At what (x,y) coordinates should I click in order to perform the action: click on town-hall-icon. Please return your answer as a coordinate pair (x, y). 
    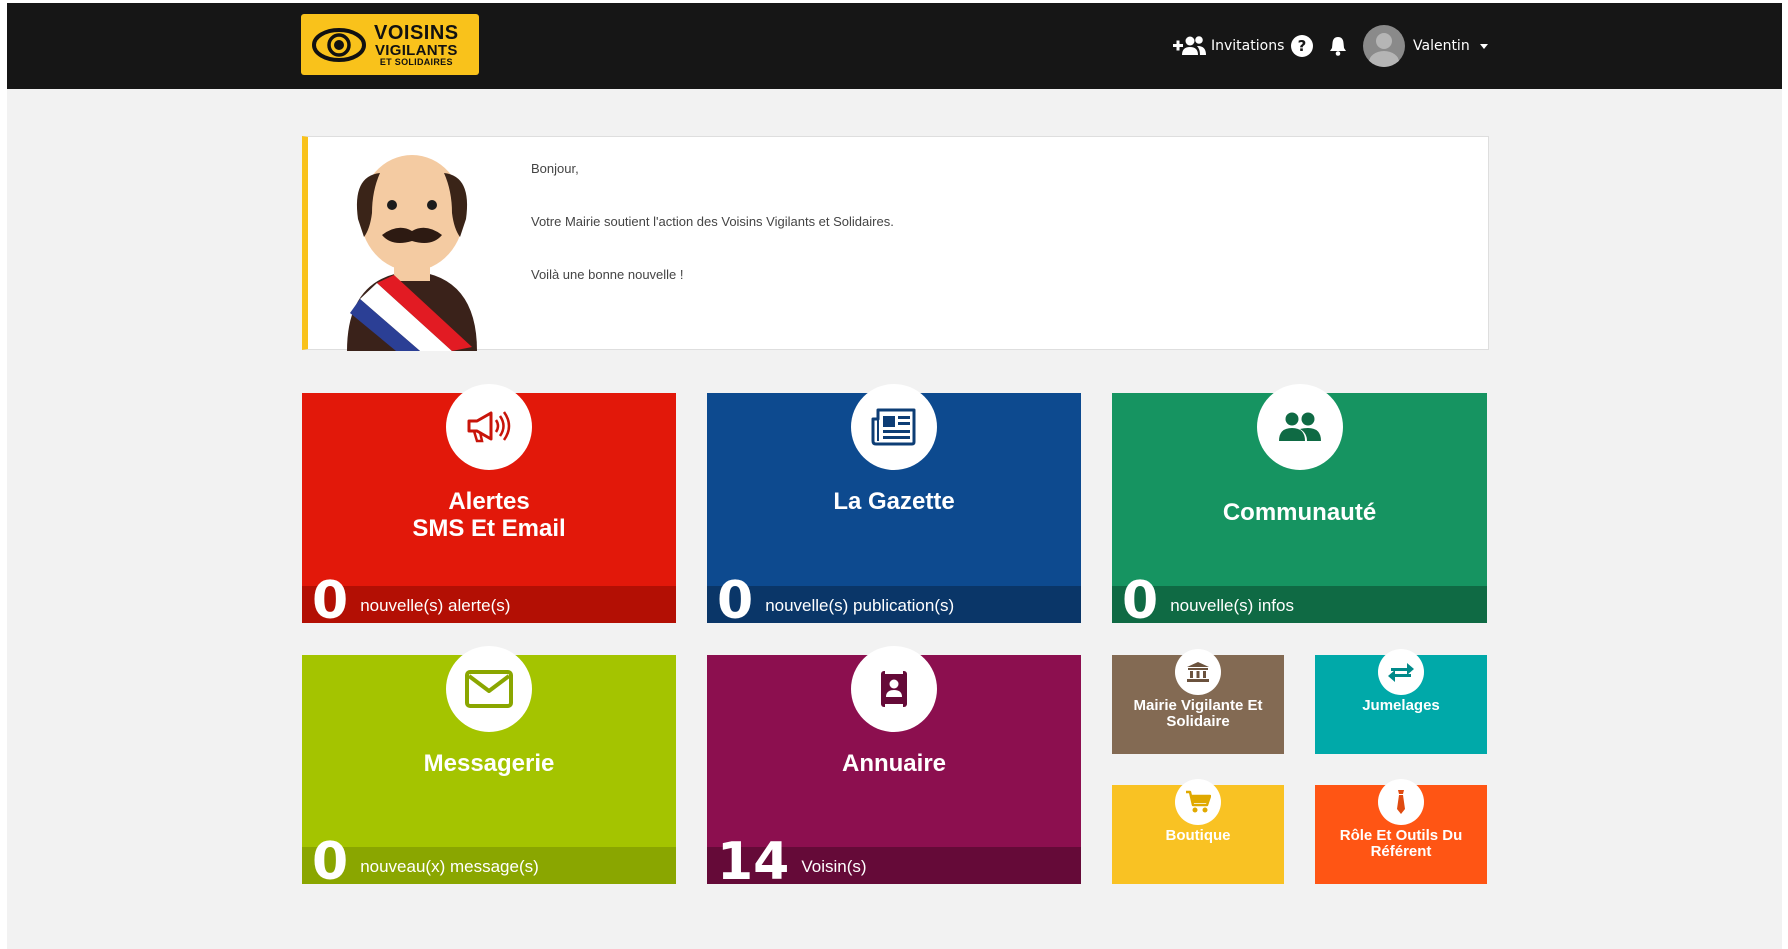
    Looking at the image, I should click on (1198, 672).